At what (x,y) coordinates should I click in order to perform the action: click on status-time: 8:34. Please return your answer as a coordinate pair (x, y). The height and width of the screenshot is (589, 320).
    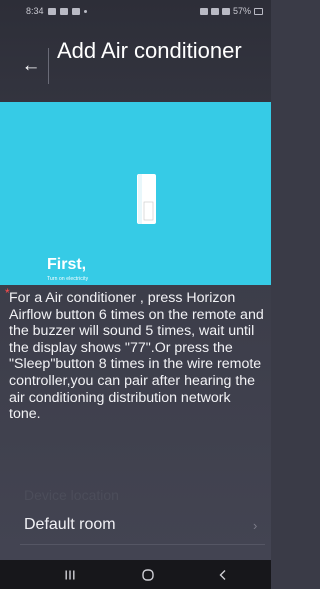
    Looking at the image, I should click on (35, 11).